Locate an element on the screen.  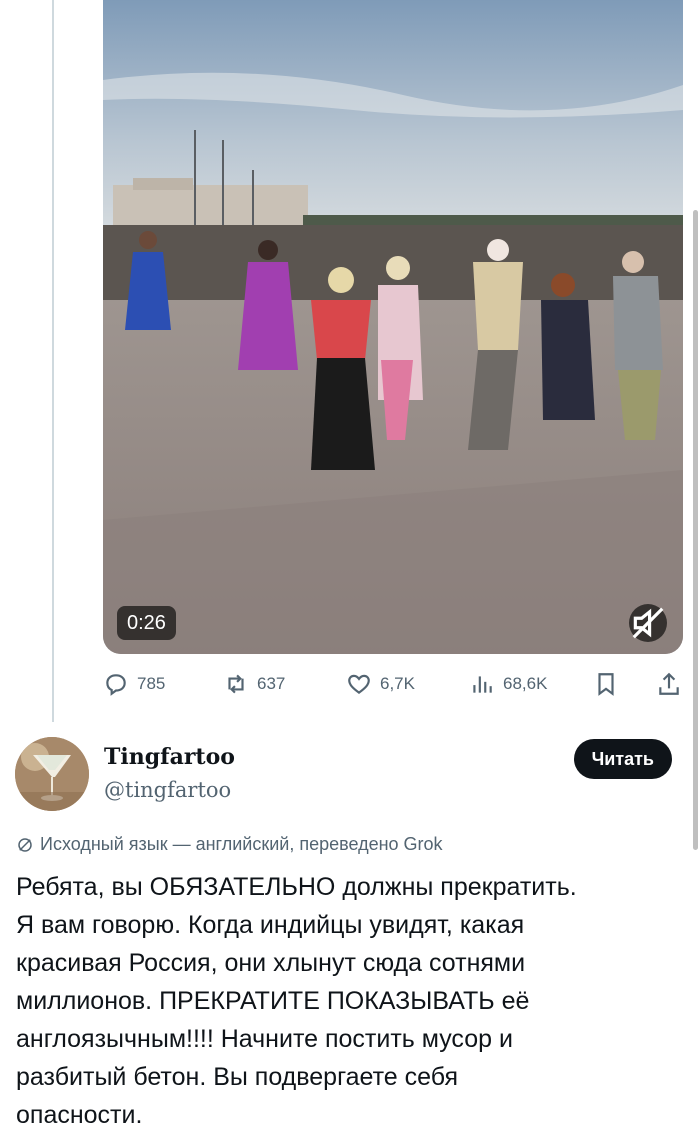
views-button: 68,6K is located at coordinates (508, 684).